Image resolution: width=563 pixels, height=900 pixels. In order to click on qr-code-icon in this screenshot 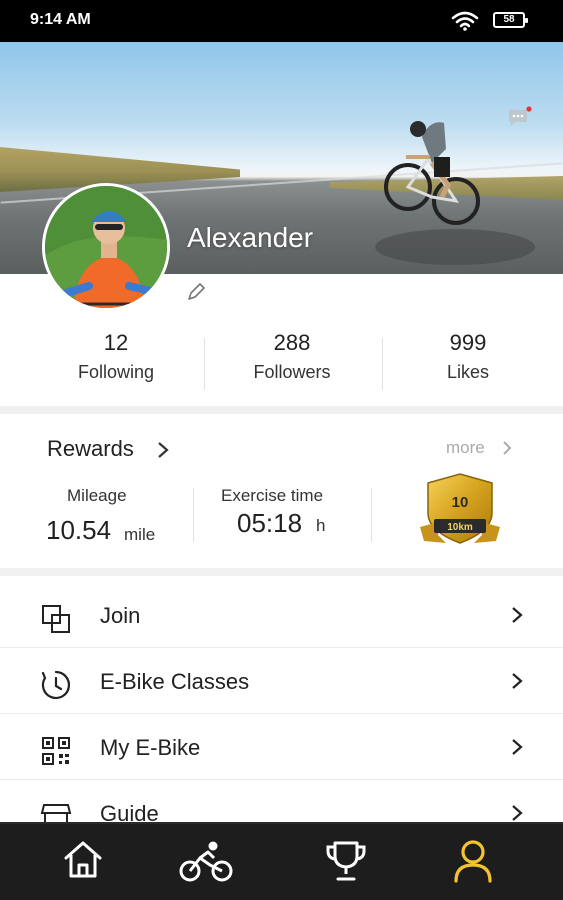, I will do `click(56, 753)`.